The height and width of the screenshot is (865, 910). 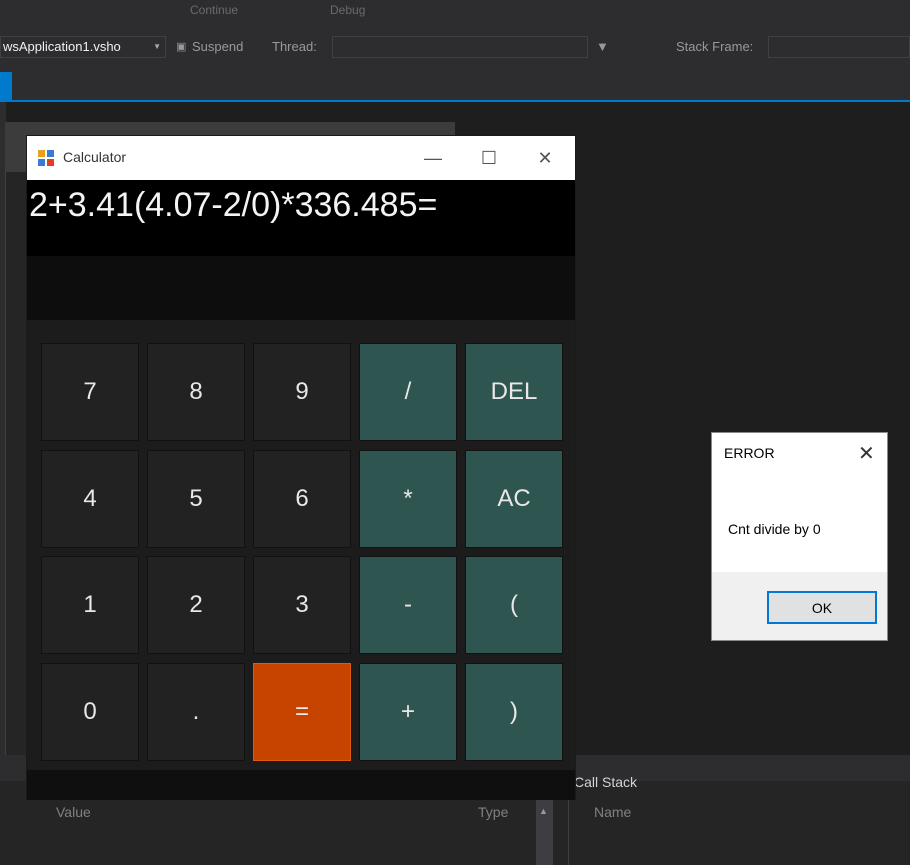 What do you see at coordinates (95, 157) in the screenshot?
I see `window-title: Calculator` at bounding box center [95, 157].